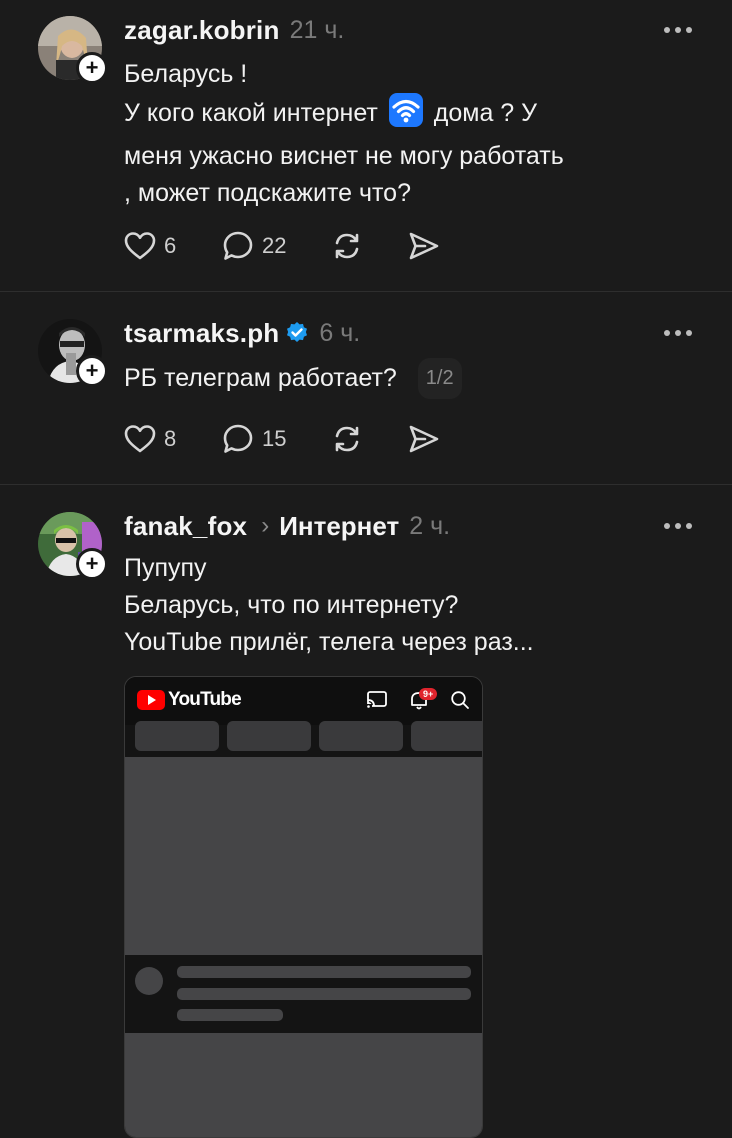 The height and width of the screenshot is (1138, 732). What do you see at coordinates (251, 113) in the screenshot?
I see `text-fragment: У кого какой интернет` at bounding box center [251, 113].